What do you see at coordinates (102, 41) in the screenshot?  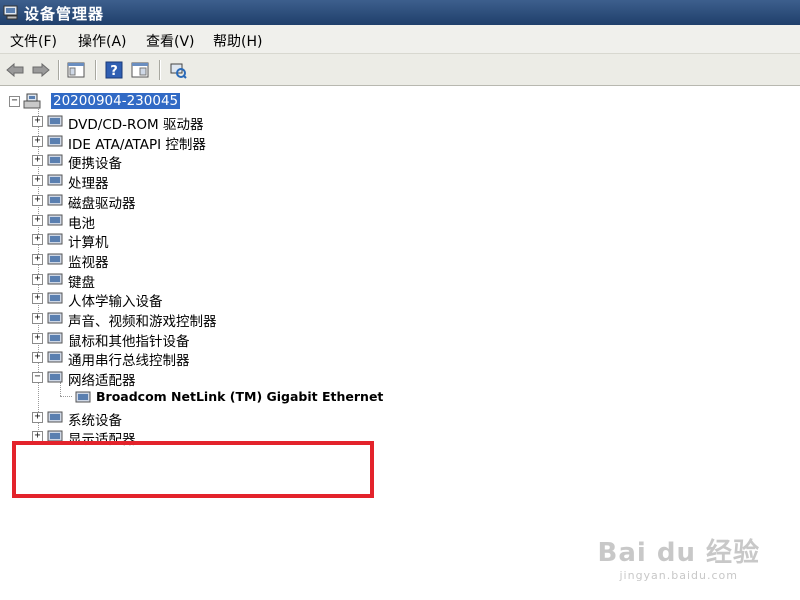 I see `menu-action: 操作(A)` at bounding box center [102, 41].